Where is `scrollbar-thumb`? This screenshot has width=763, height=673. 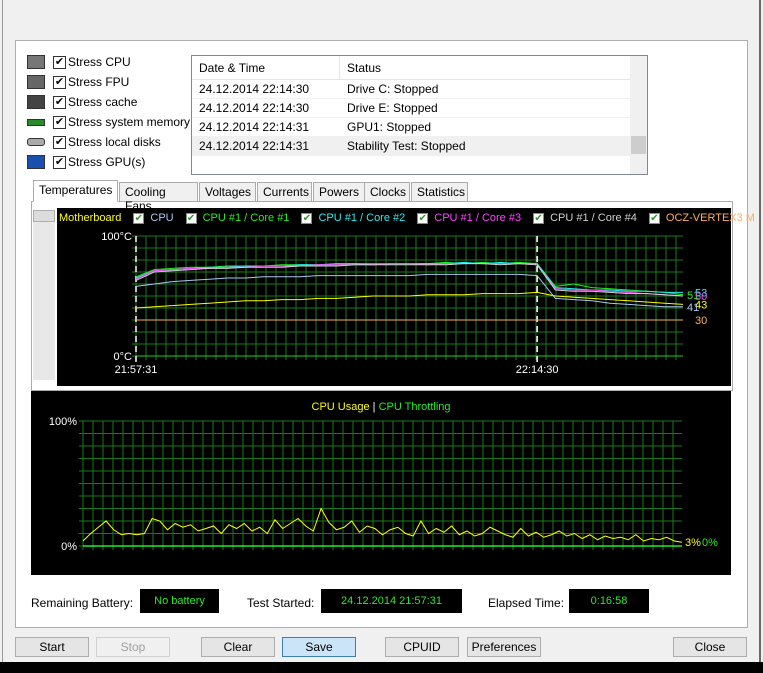 scrollbar-thumb is located at coordinates (638, 145).